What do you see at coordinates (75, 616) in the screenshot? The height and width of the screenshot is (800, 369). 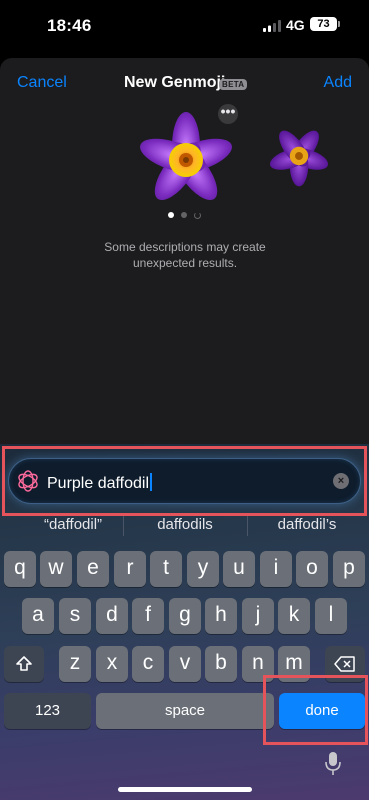 I see `key-s: s` at bounding box center [75, 616].